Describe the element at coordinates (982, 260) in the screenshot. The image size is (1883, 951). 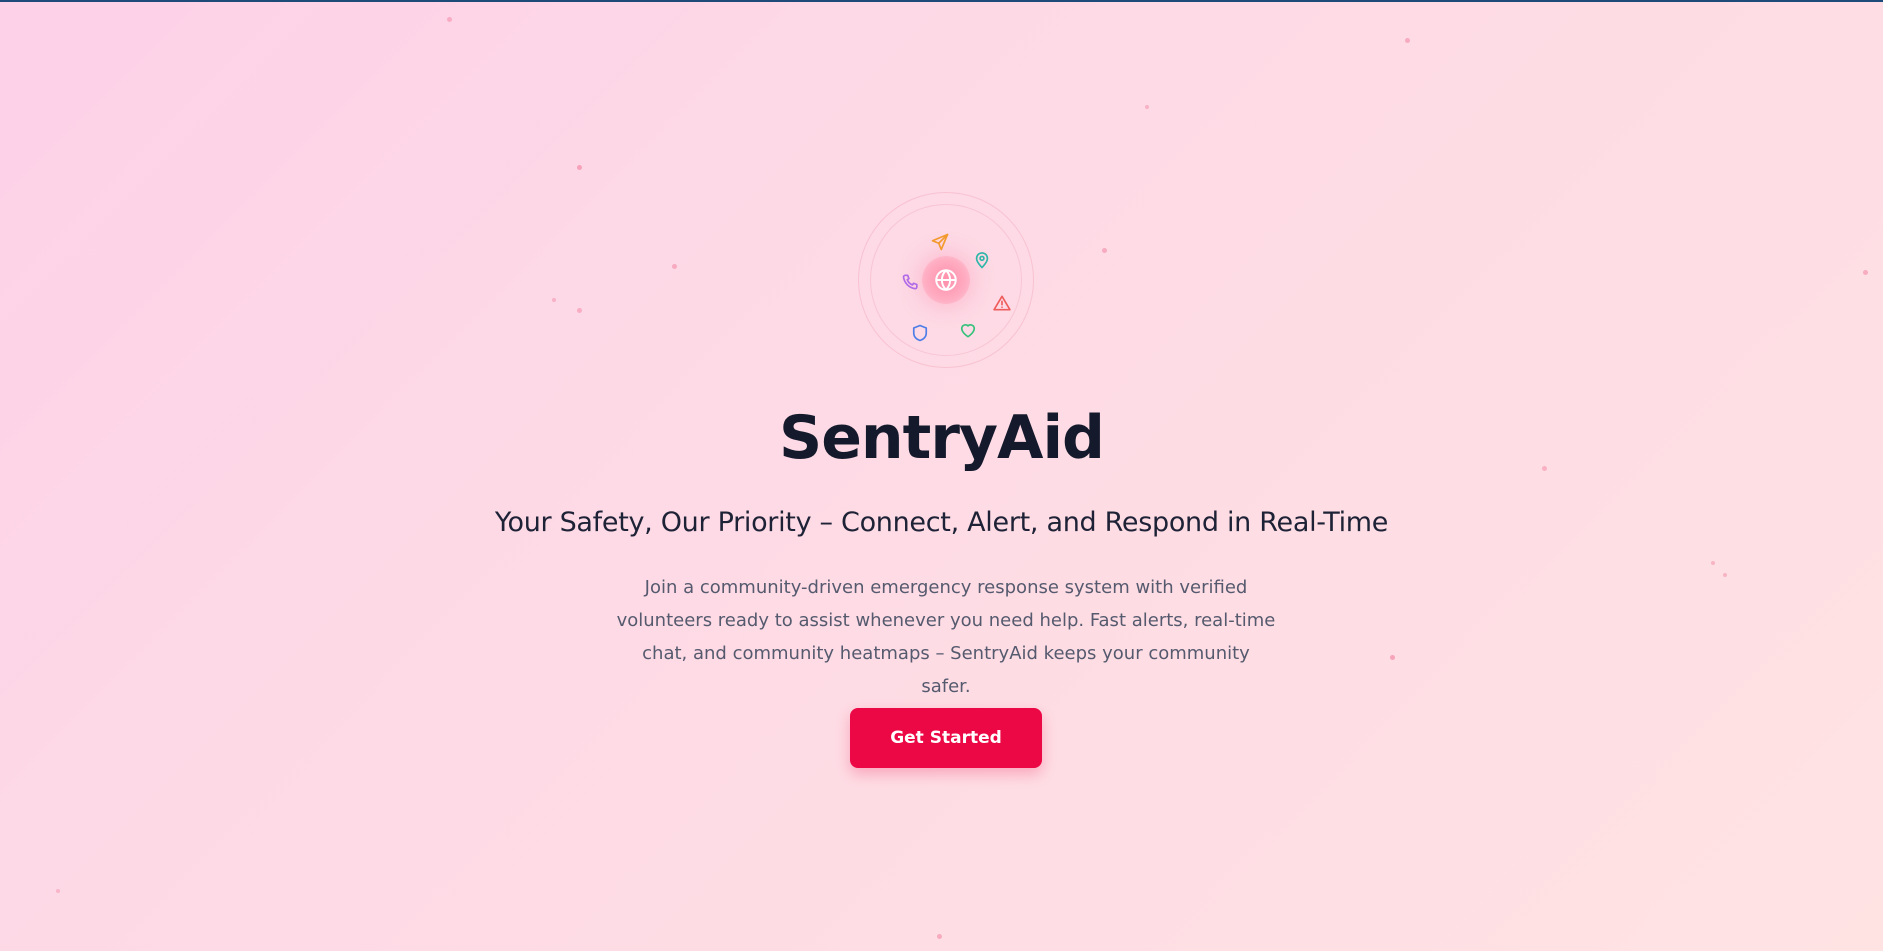
I see `map-pin-icon` at that location.